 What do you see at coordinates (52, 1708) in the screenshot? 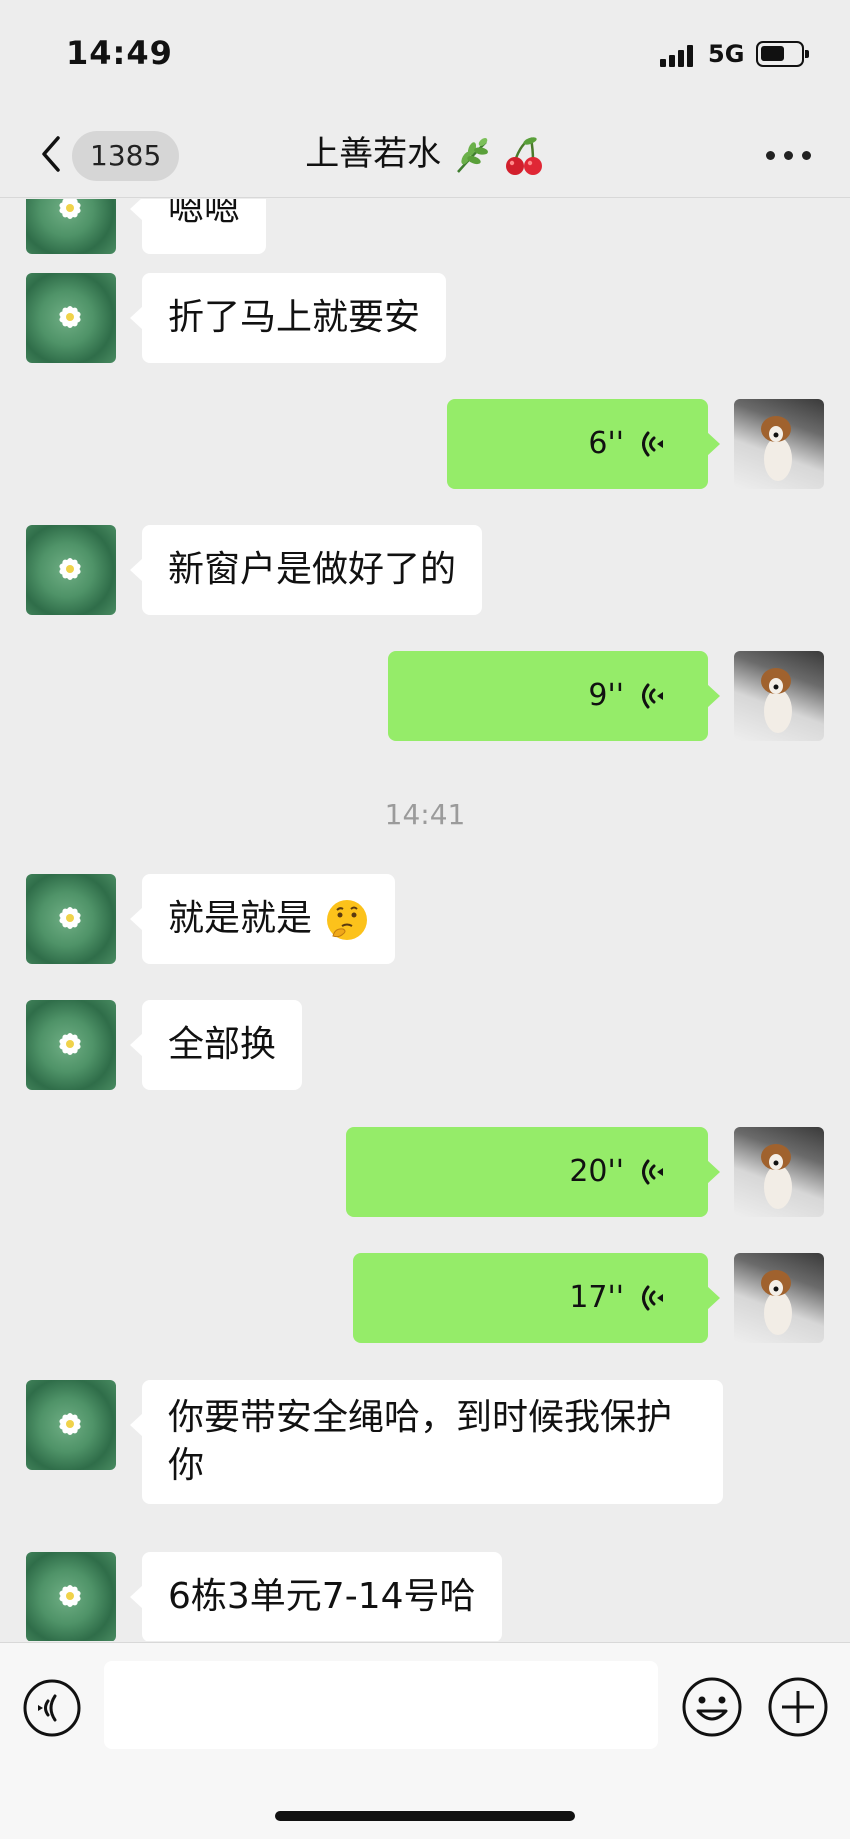
I see `voice-input-icon` at bounding box center [52, 1708].